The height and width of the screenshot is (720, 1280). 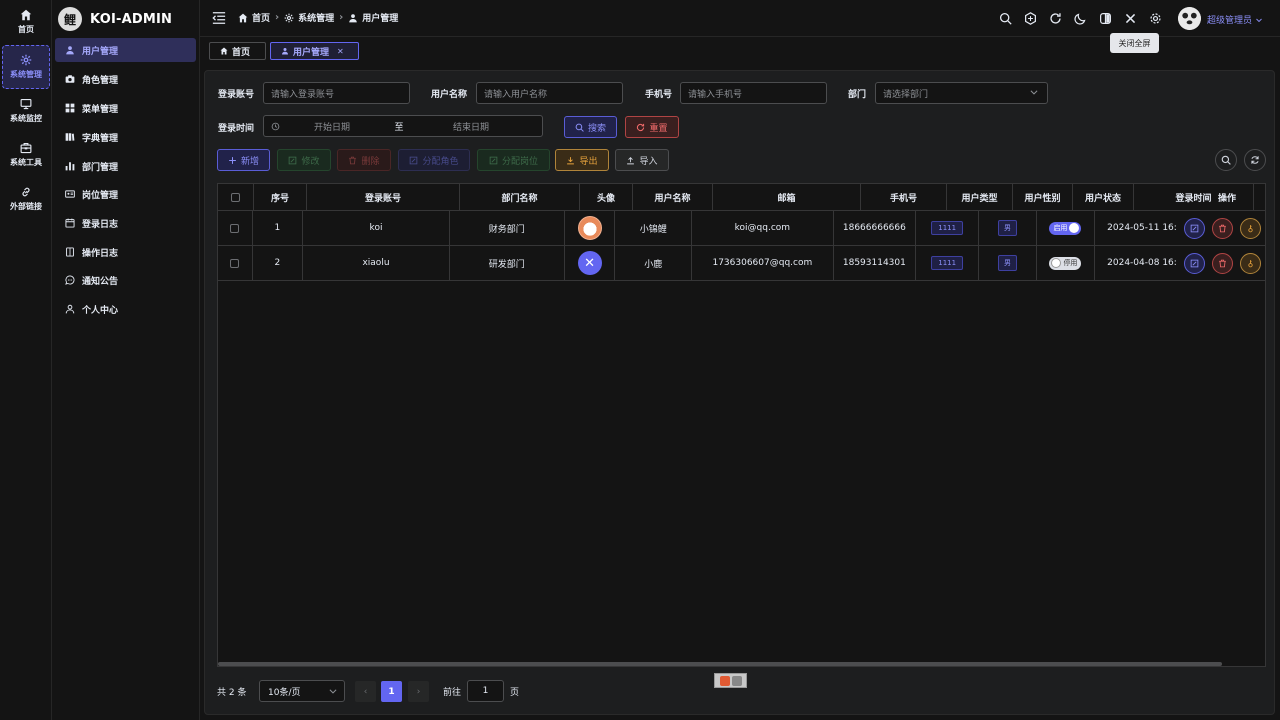 I want to click on sidebar-item-label: 通知公告, so click(x=100, y=281).